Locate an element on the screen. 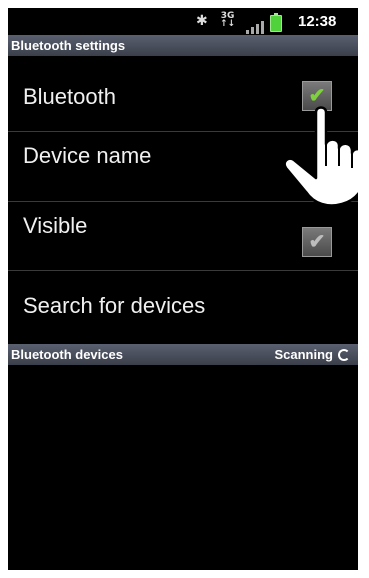  spinner-icon is located at coordinates (344, 354).